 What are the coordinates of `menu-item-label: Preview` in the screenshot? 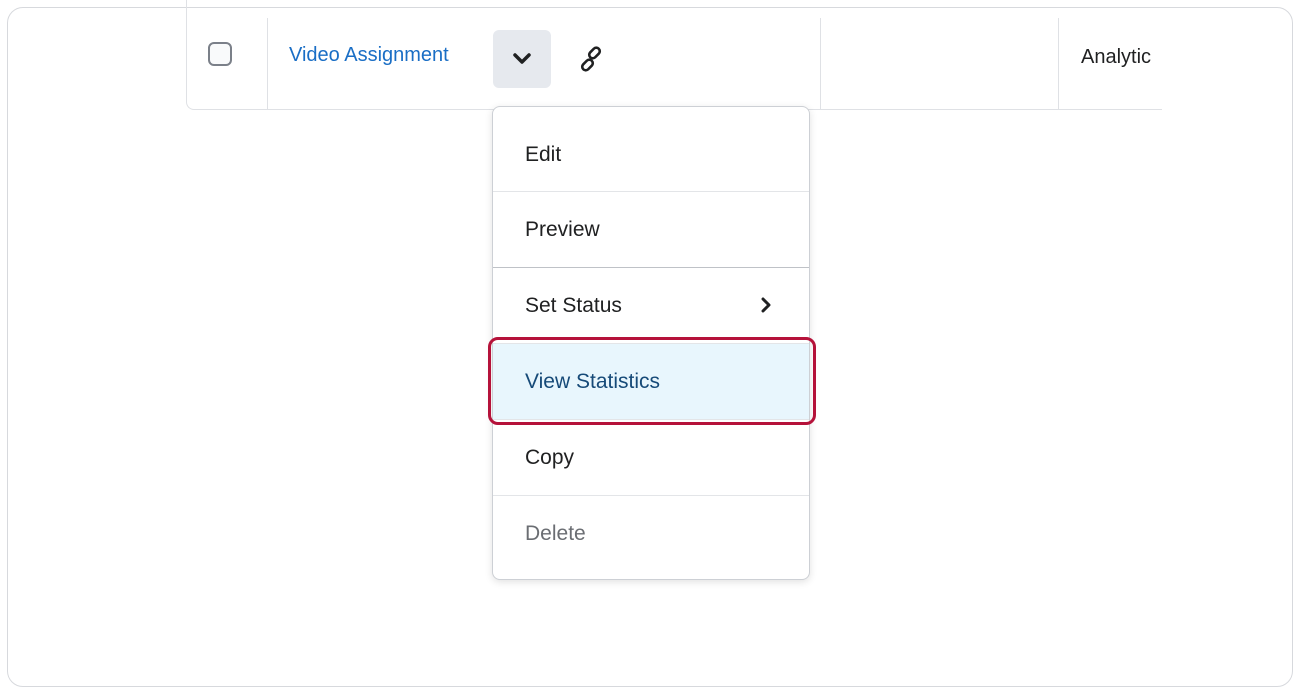 It's located at (562, 229).